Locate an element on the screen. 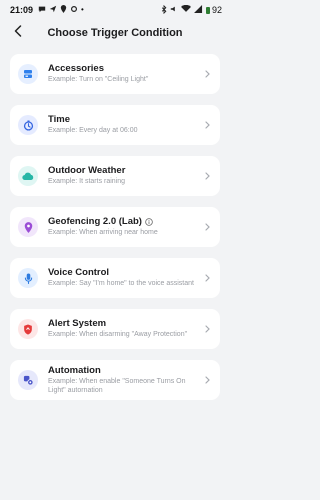  accessory-icon is located at coordinates (28, 74).